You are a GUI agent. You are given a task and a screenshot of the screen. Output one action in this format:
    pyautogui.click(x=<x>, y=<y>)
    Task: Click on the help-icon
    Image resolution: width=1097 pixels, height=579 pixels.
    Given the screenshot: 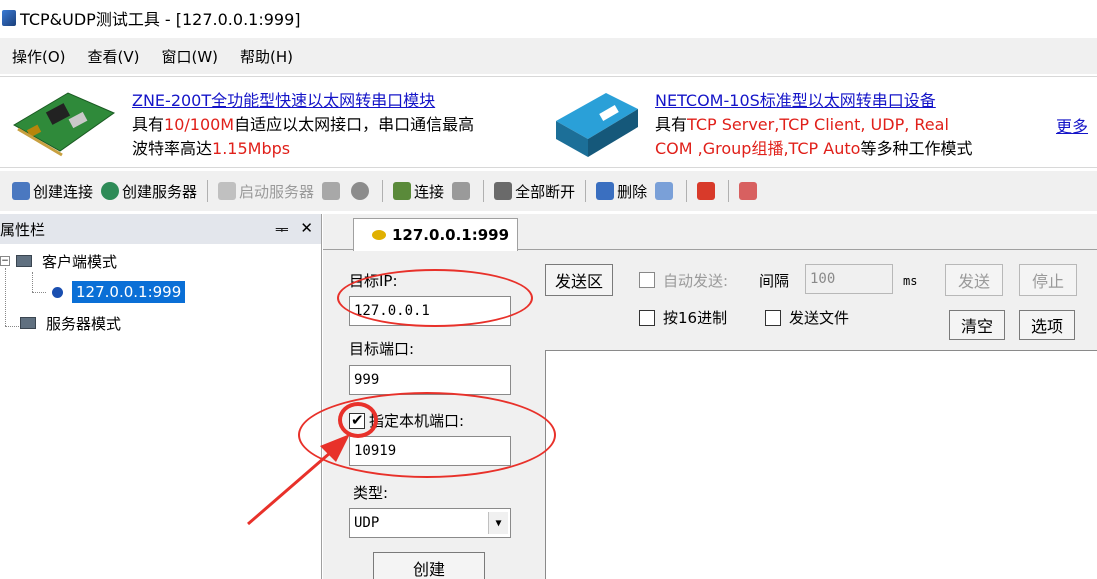 What is the action you would take?
    pyautogui.click(x=748, y=191)
    